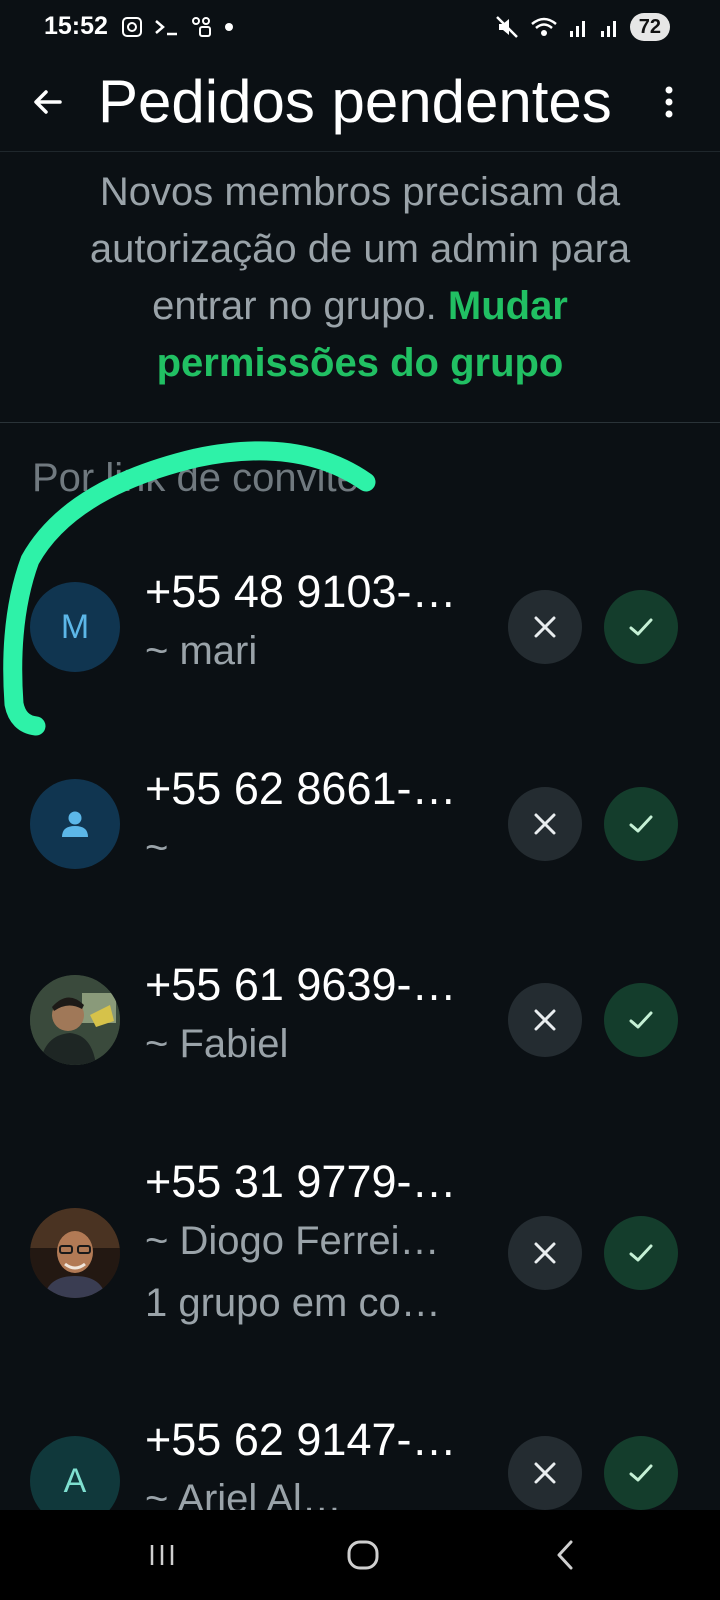 The width and height of the screenshot is (720, 1600). I want to click on request-row: +55 62 8661-… ~, so click(360, 837).